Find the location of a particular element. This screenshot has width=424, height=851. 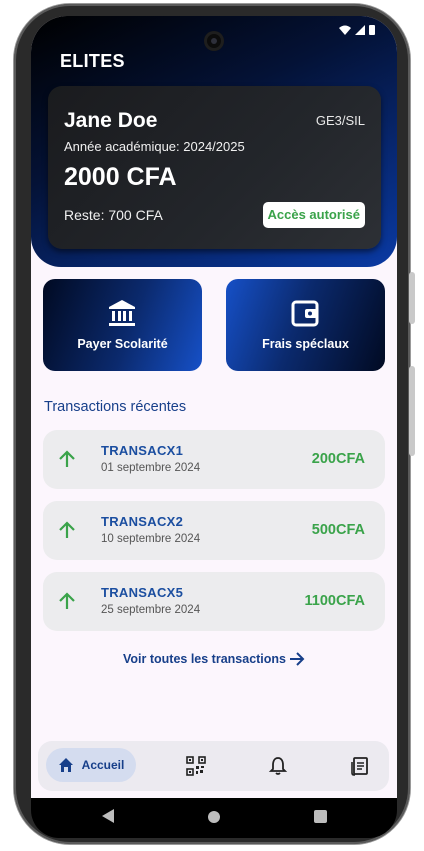

pay-tuition-label: Payer Scolarité is located at coordinates (122, 344).